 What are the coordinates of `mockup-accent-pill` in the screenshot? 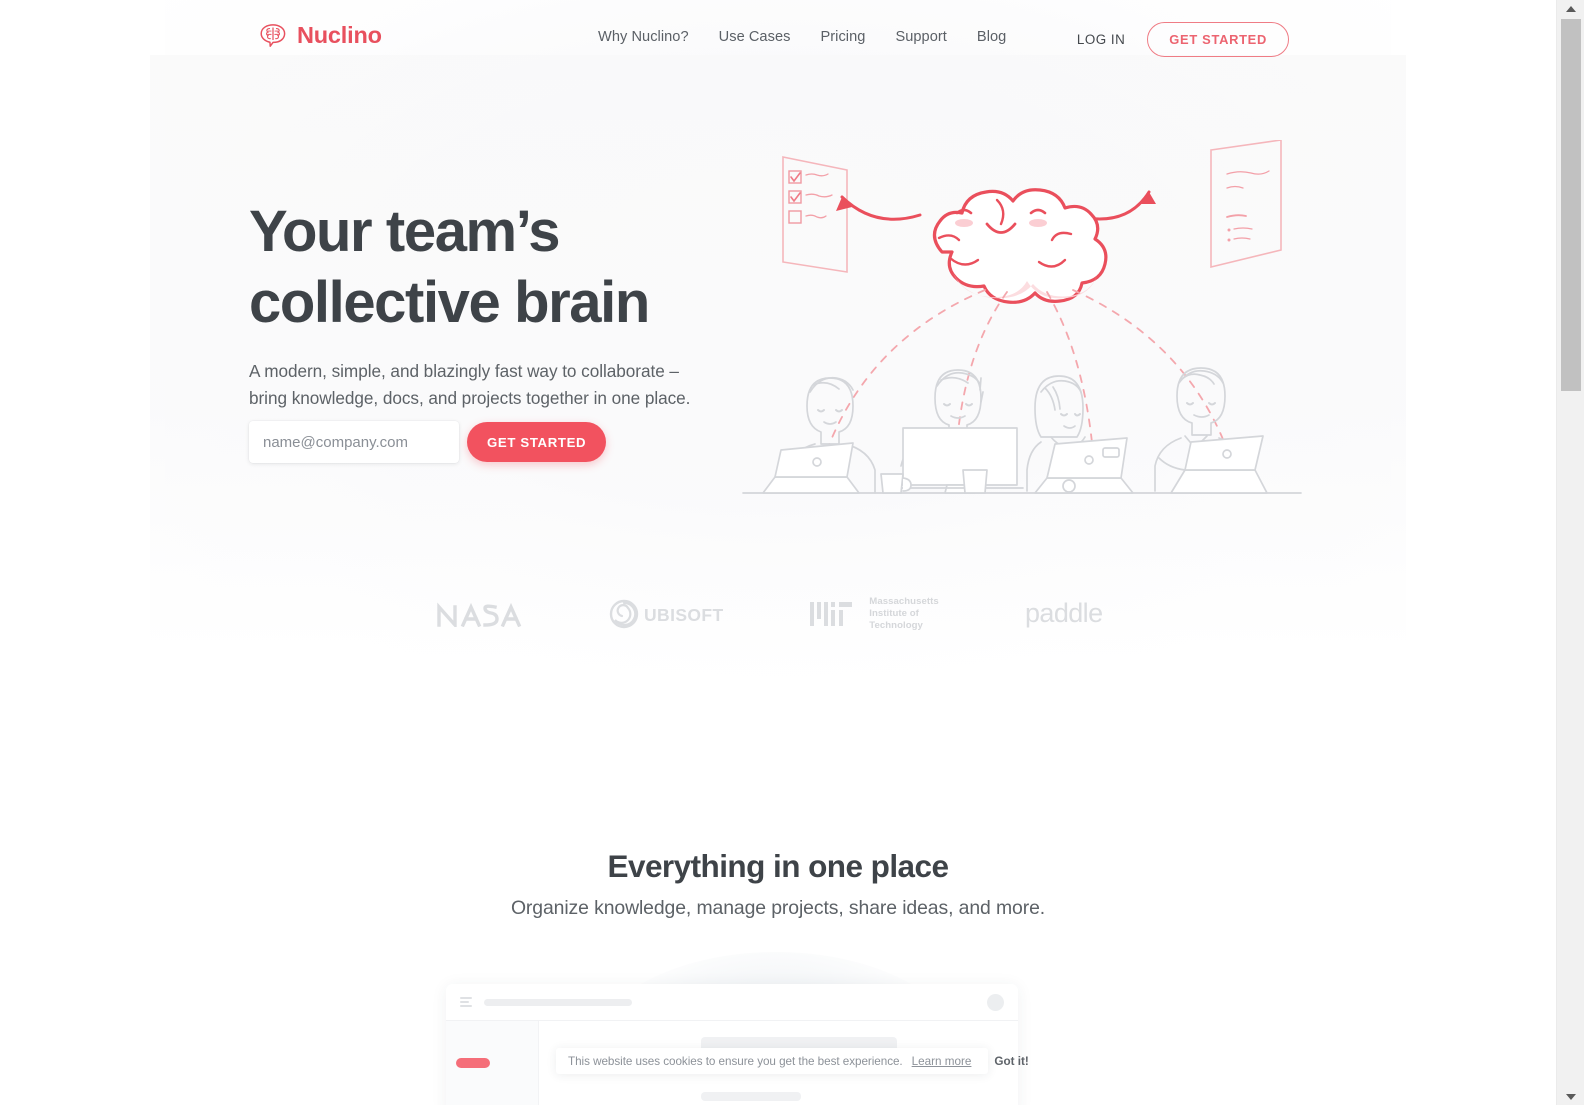 It's located at (473, 1063).